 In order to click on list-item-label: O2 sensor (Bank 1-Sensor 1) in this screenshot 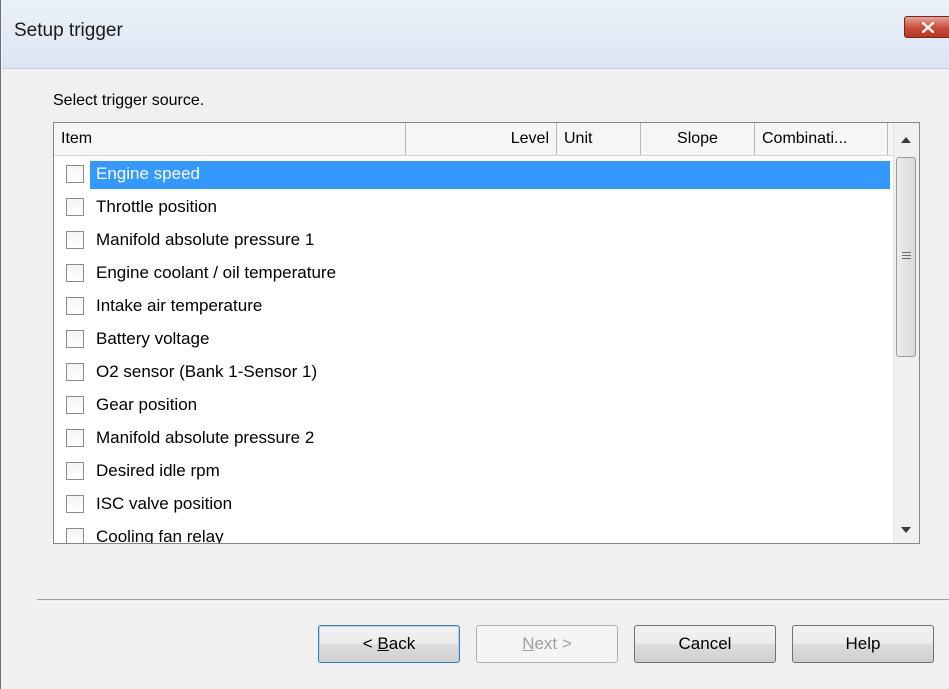, I will do `click(207, 371)`.